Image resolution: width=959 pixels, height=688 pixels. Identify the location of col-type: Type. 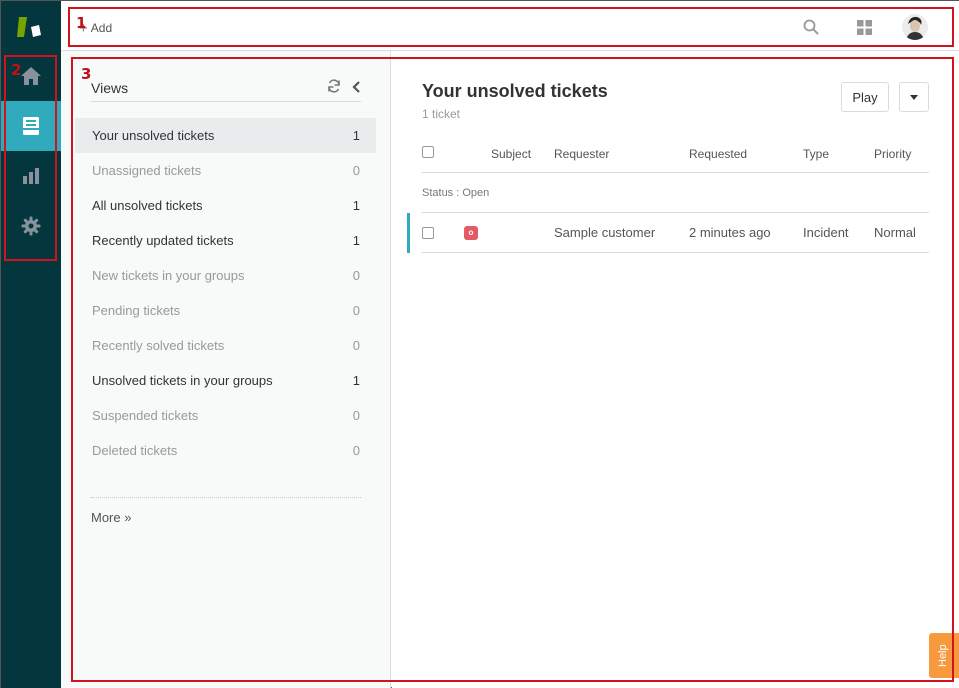
(816, 154).